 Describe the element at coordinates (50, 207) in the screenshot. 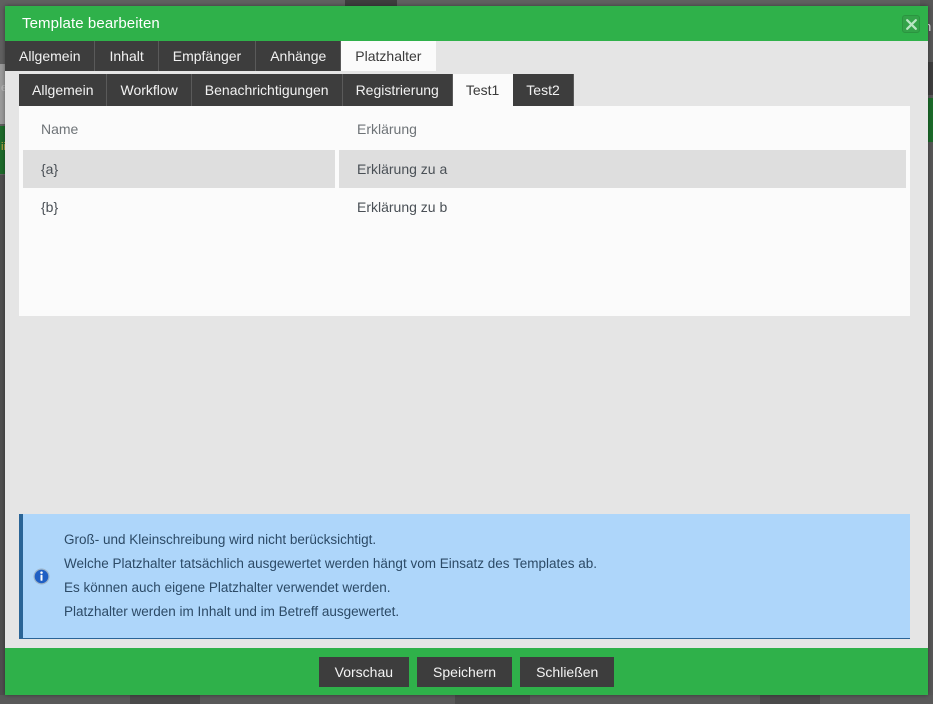

I see `cell-placeholder-name: {b}` at that location.